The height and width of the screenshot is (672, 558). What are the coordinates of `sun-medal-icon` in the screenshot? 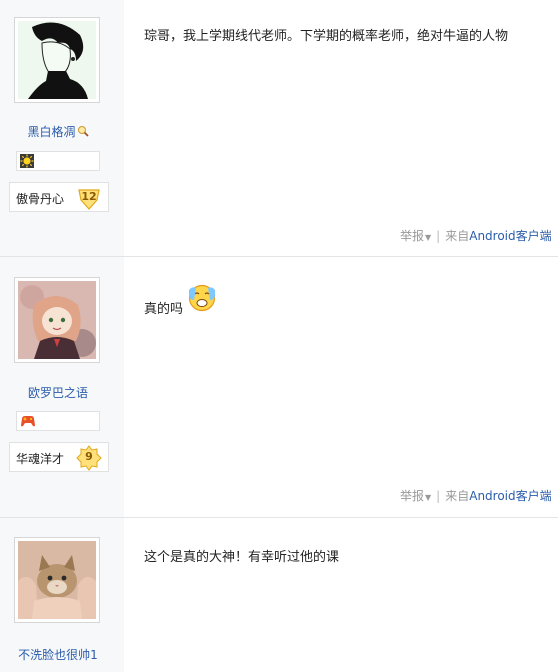 It's located at (27, 161).